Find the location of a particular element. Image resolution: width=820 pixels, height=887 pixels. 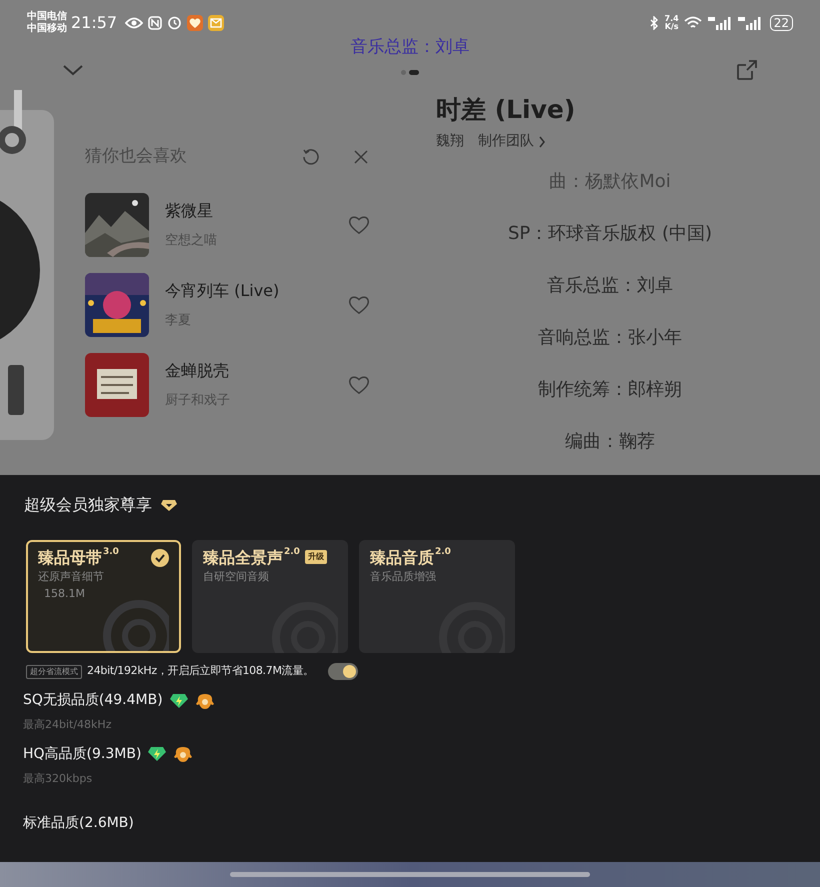

upgrade-badge: 升级 is located at coordinates (315, 557).